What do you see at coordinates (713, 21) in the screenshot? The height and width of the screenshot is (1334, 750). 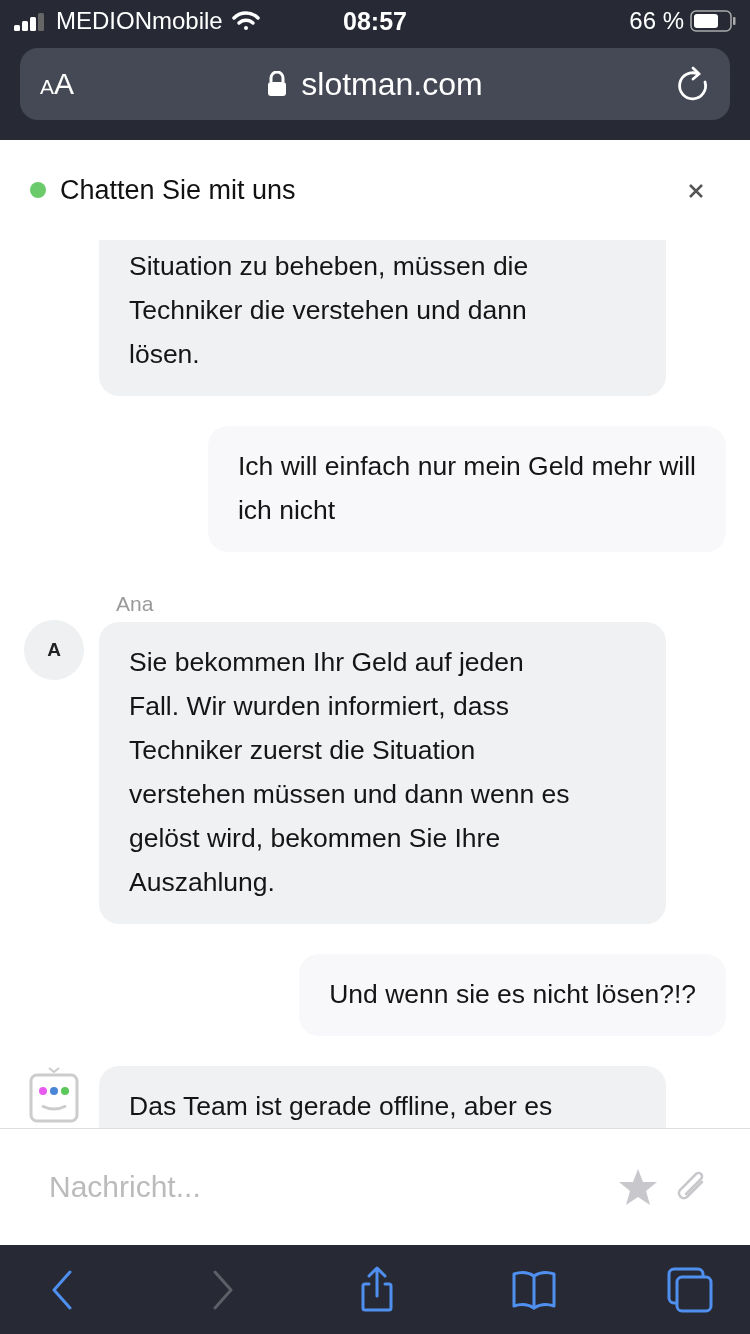 I see `battery-icon` at bounding box center [713, 21].